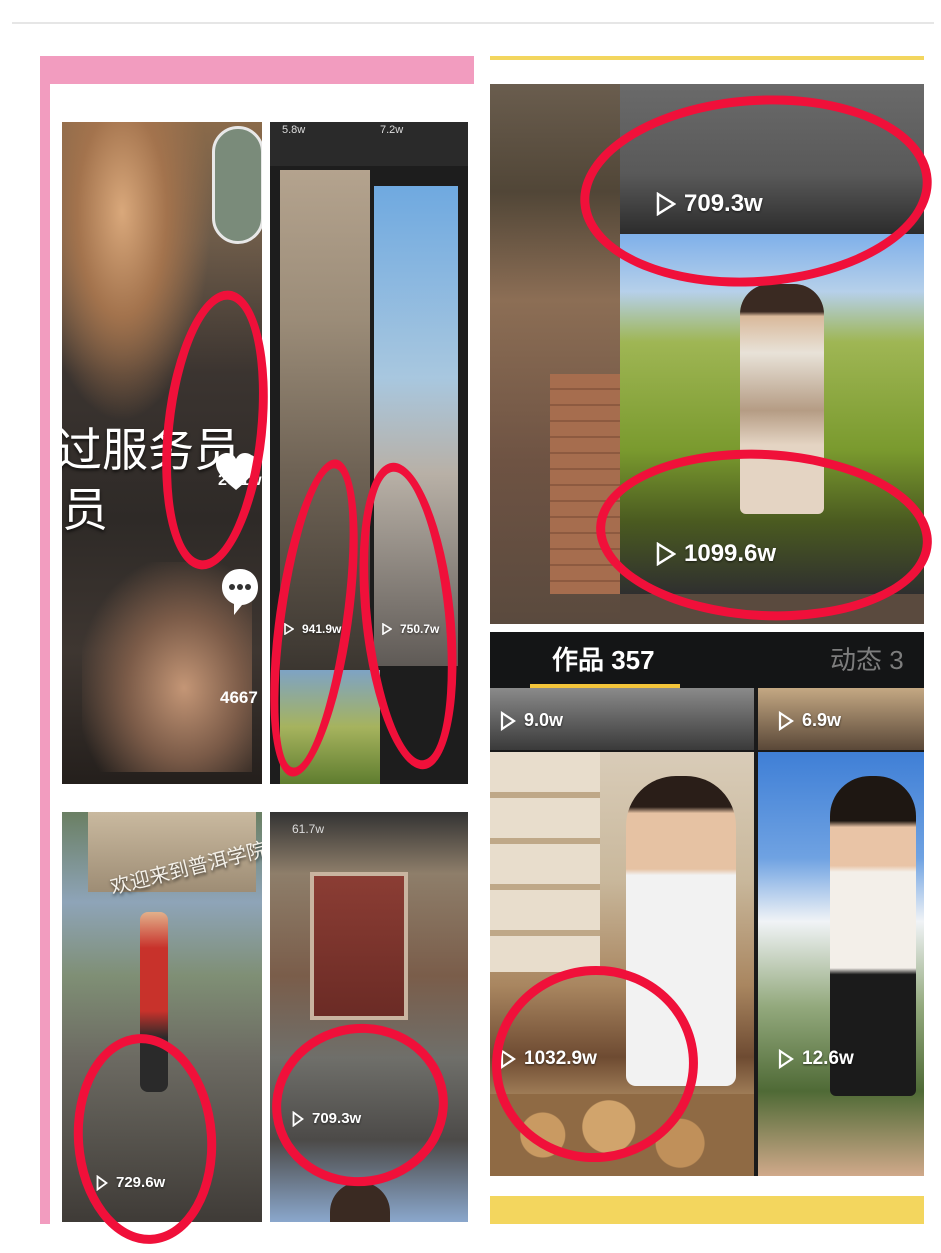  Describe the element at coordinates (257, 70) in the screenshot. I see `left-panel-pink-bar` at that location.